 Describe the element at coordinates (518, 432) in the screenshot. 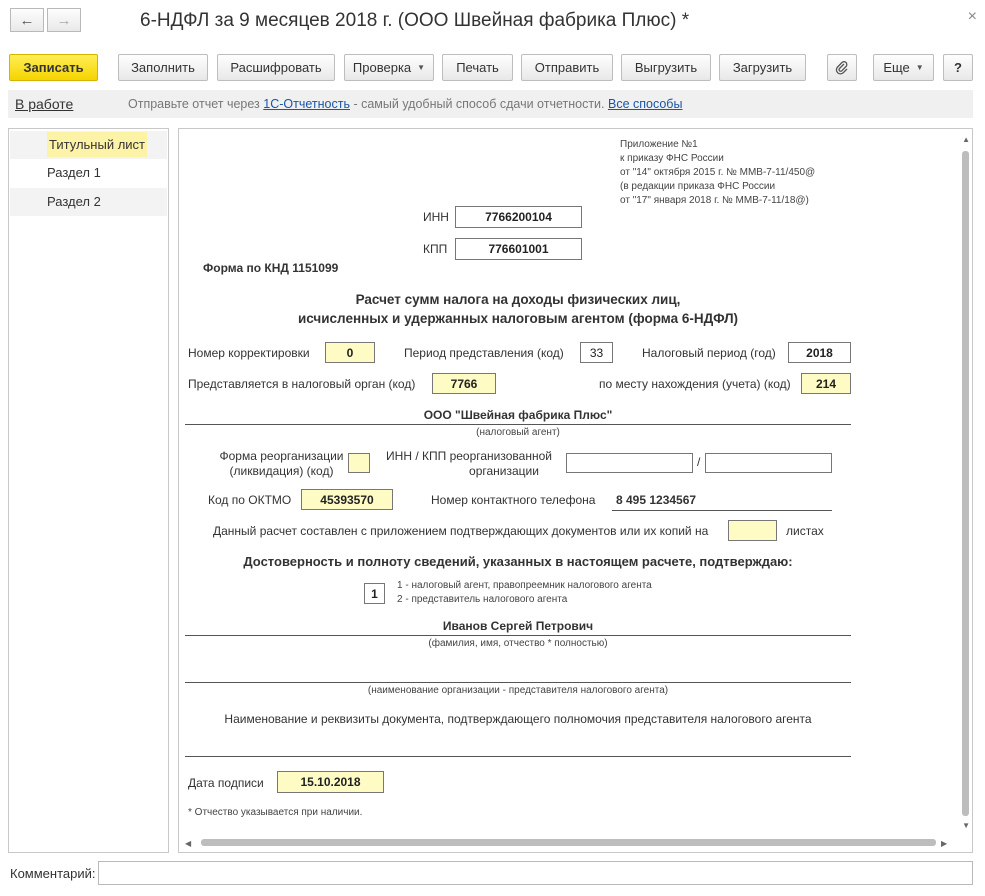

I see `org-caption: (налоговый агент)` at that location.